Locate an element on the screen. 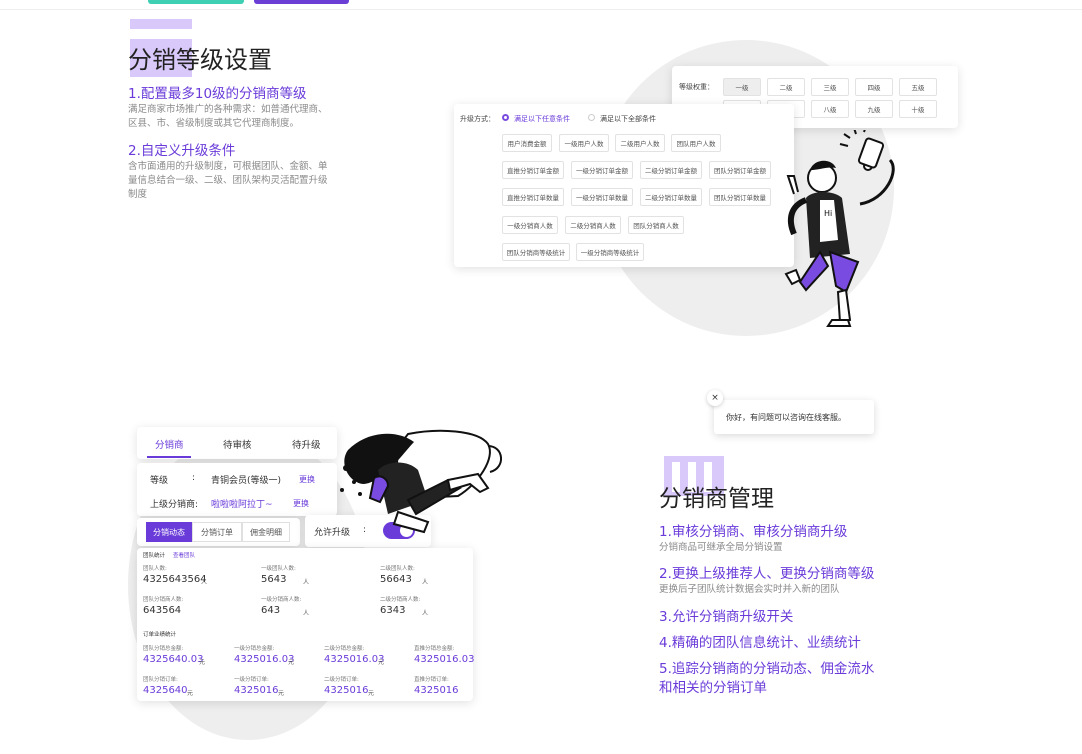 This screenshot has width=1082, height=754. parent-label: 上级分销商: is located at coordinates (174, 505).